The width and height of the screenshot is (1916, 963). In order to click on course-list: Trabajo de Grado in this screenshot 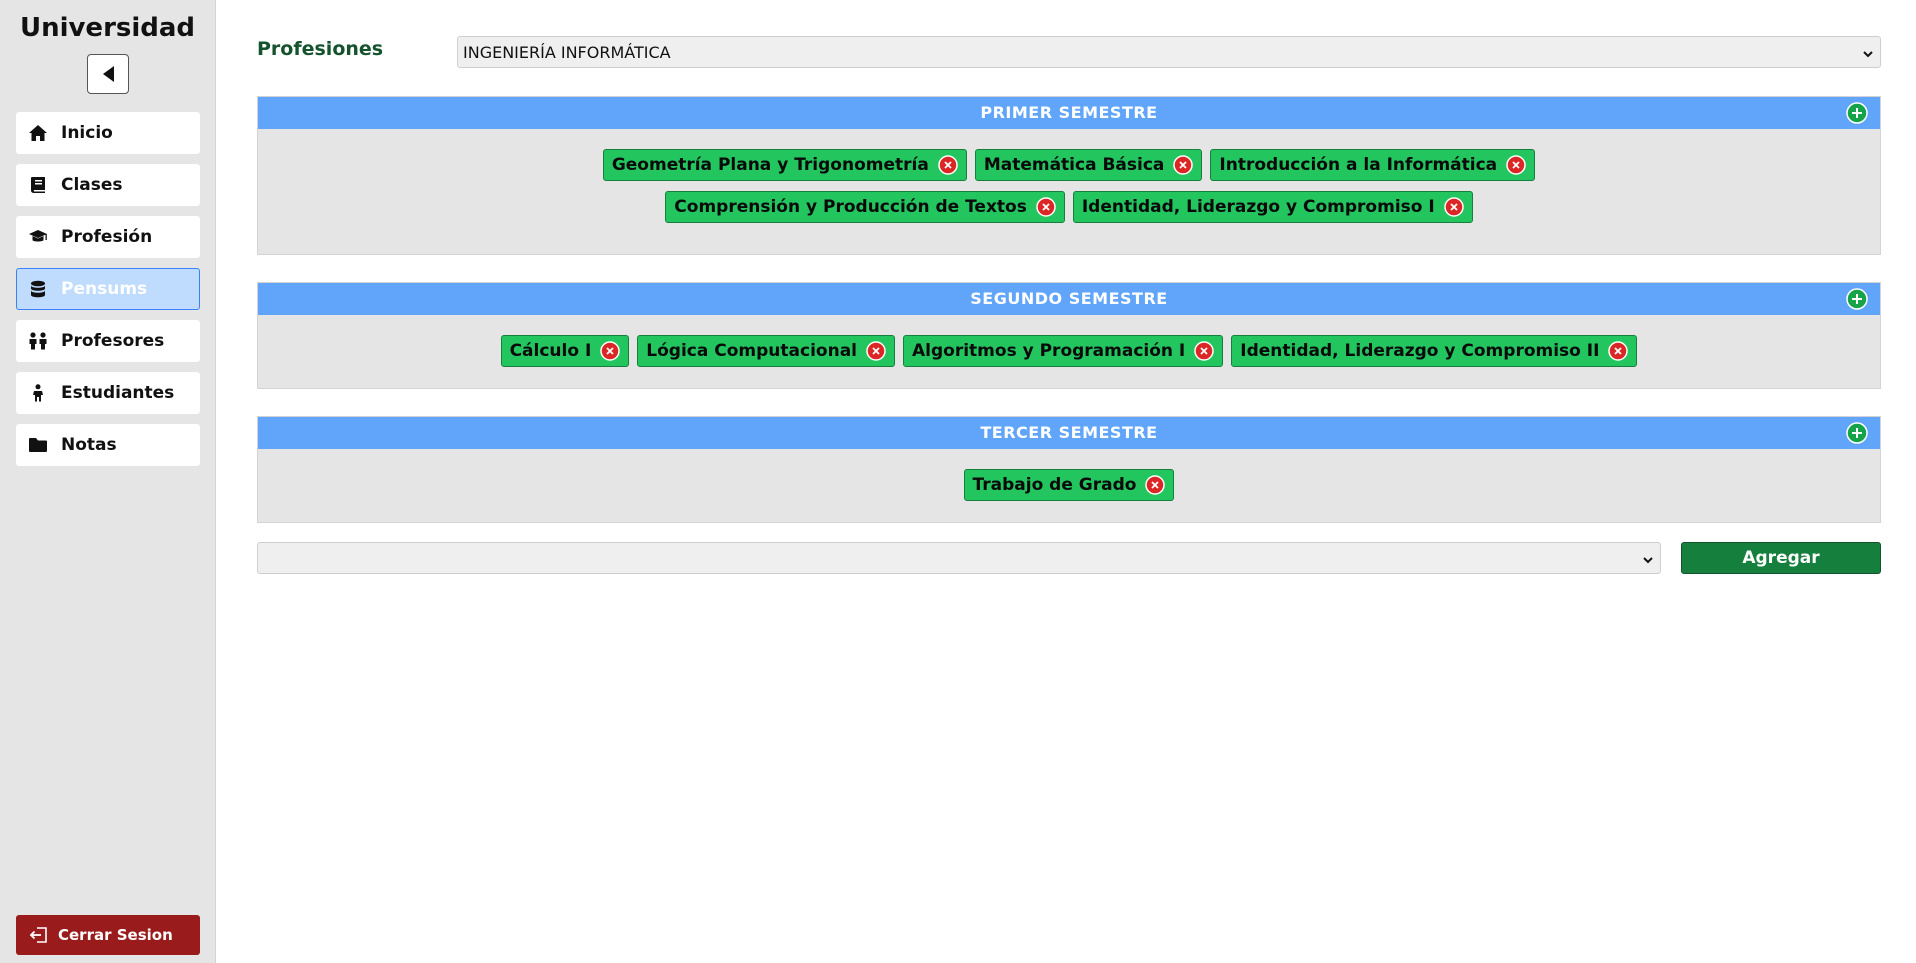, I will do `click(1069, 485)`.